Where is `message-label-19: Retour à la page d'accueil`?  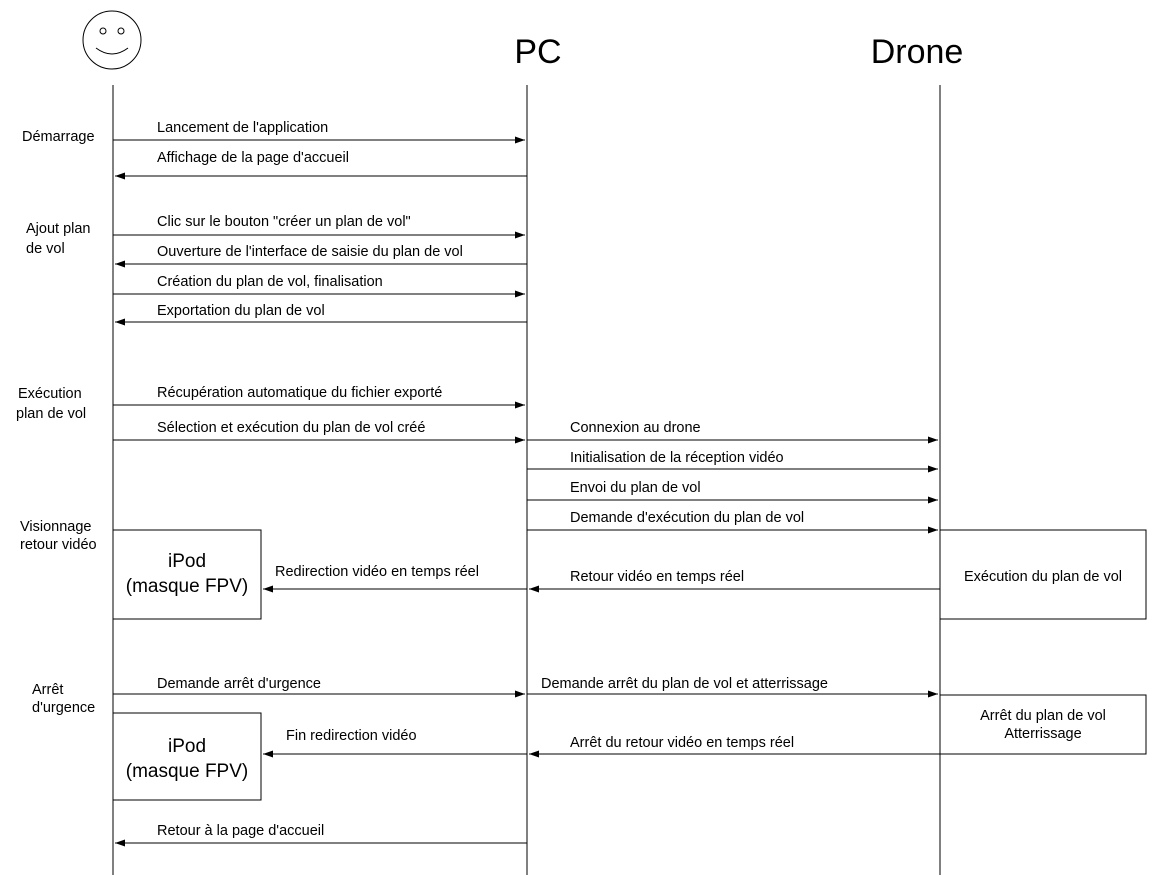
message-label-19: Retour à la page d'accueil is located at coordinates (240, 831).